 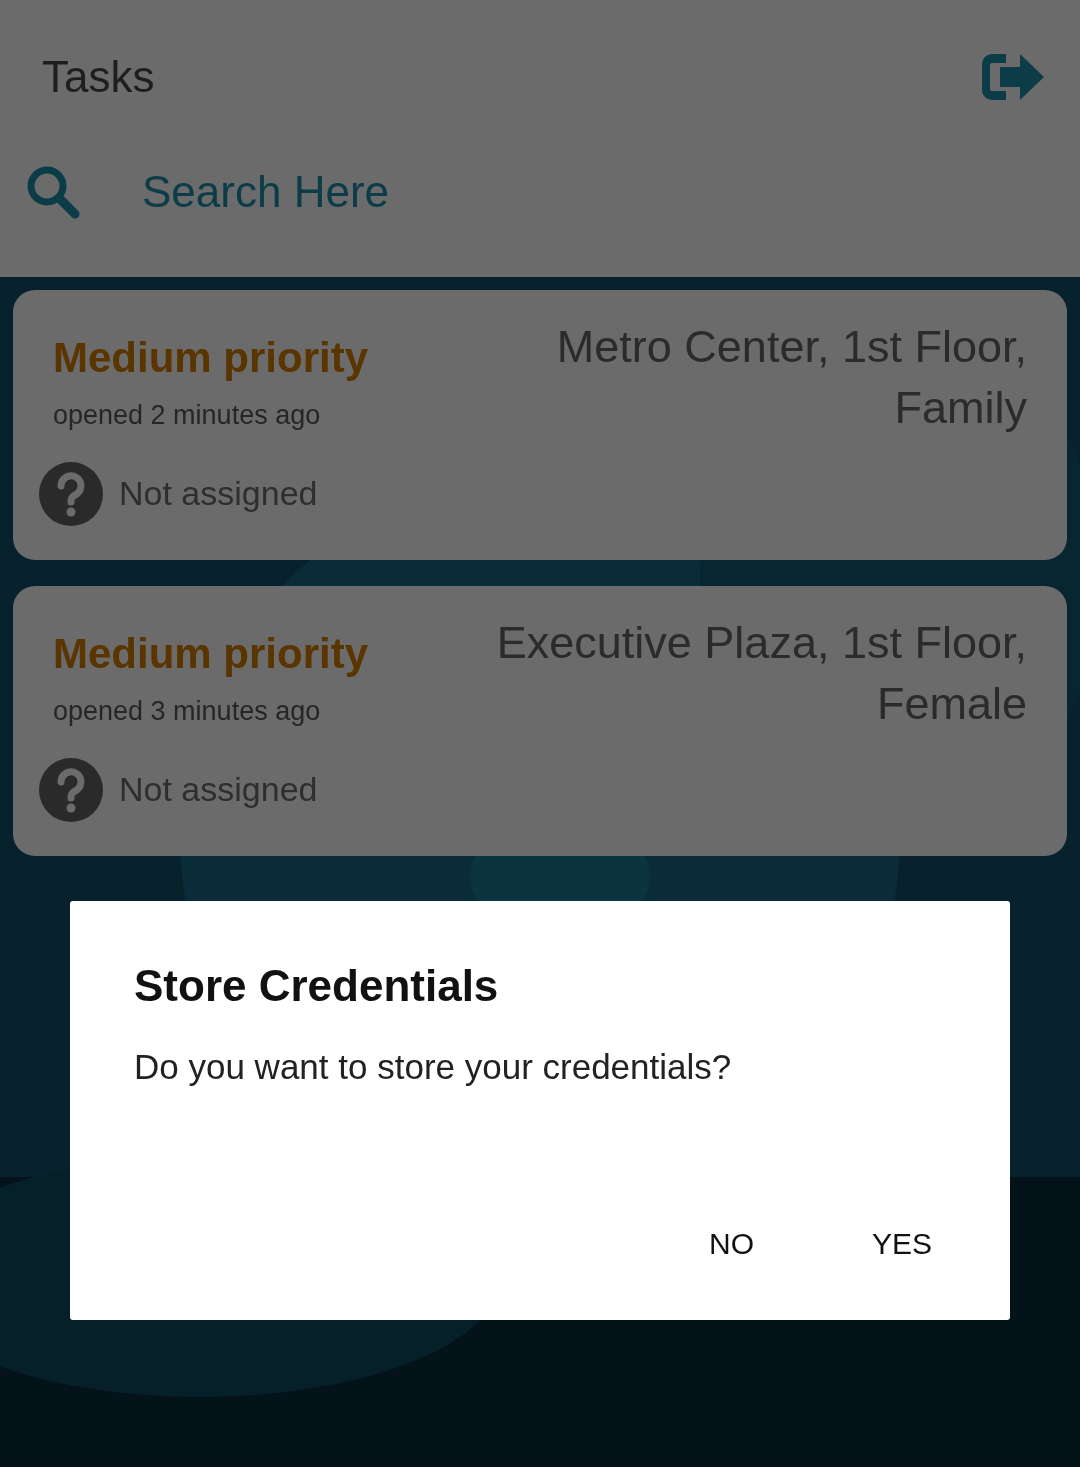 What do you see at coordinates (901, 1243) in the screenshot?
I see `dialog-button: YES` at bounding box center [901, 1243].